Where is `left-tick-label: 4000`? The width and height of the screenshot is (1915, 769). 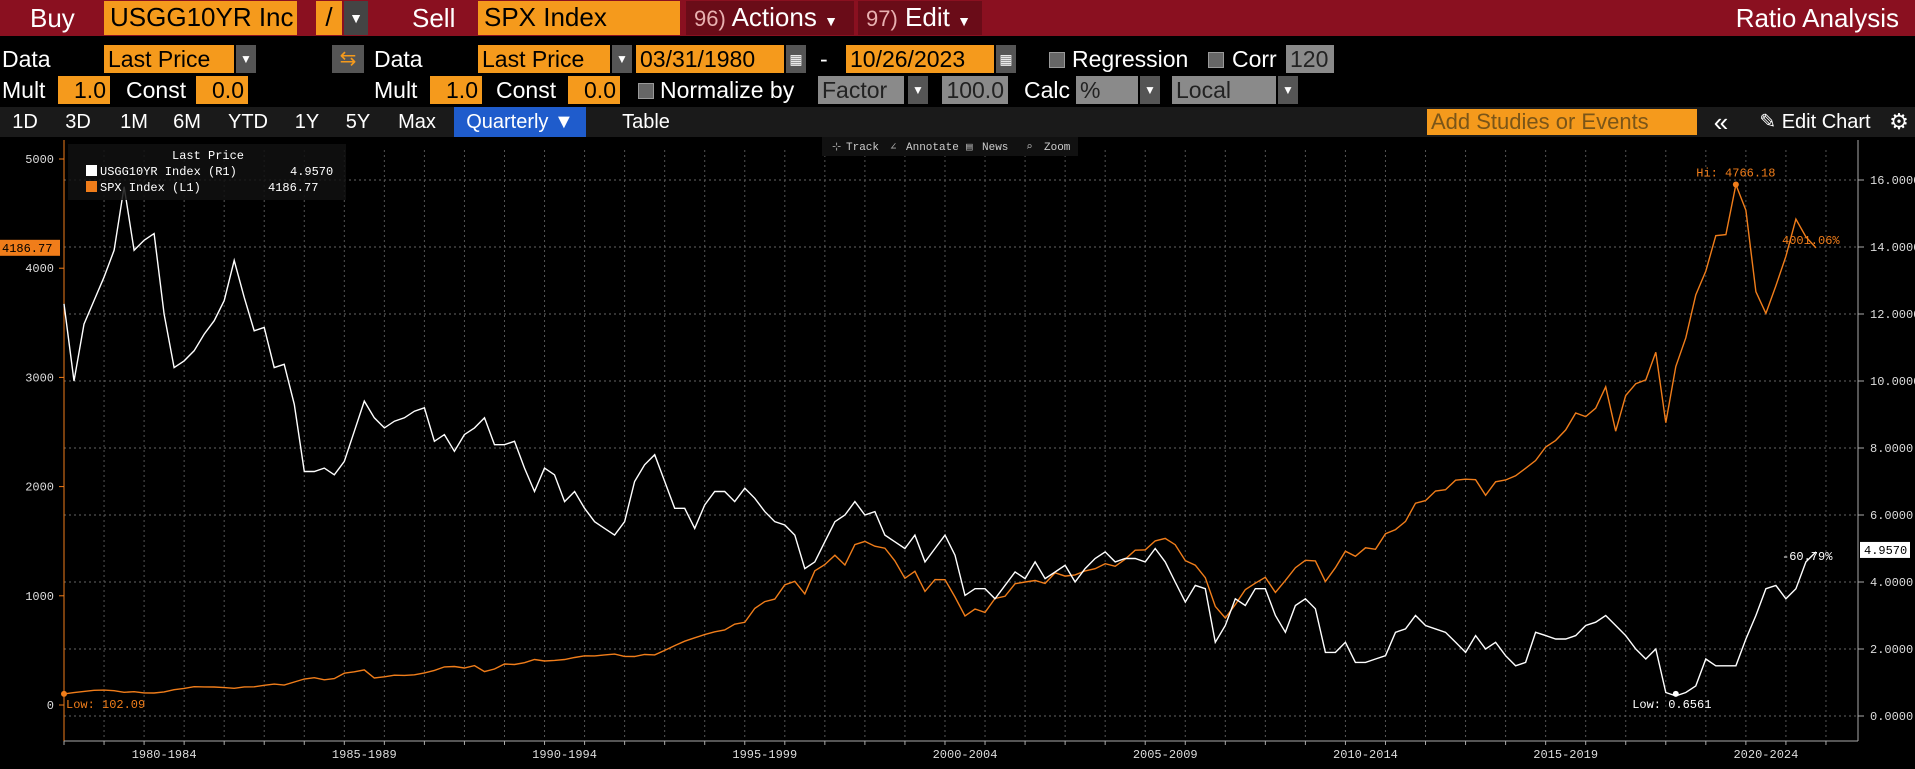
left-tick-label: 4000 is located at coordinates (39, 269).